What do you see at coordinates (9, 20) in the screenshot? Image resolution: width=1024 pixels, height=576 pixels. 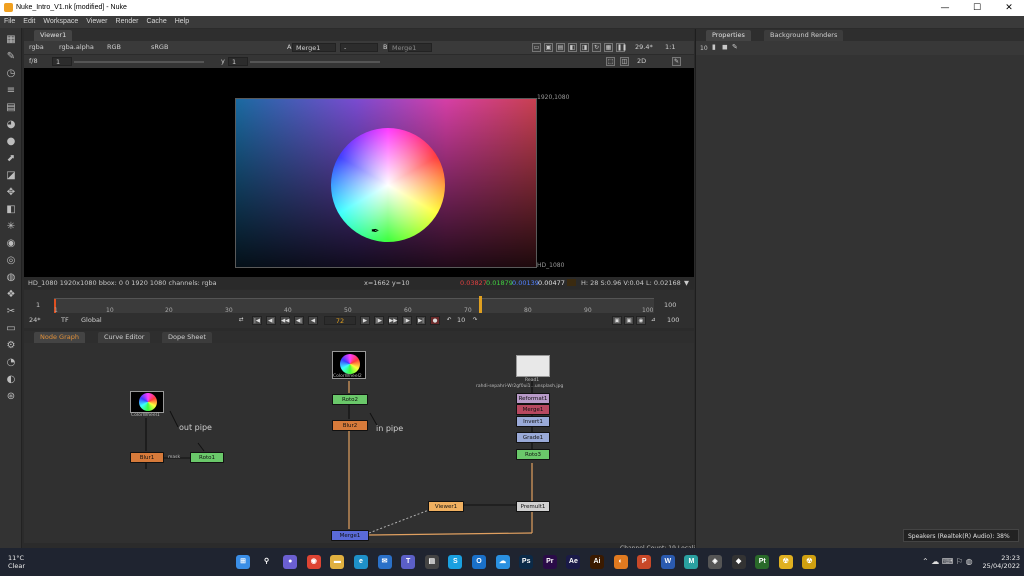 I see `menu-file: File` at bounding box center [9, 20].